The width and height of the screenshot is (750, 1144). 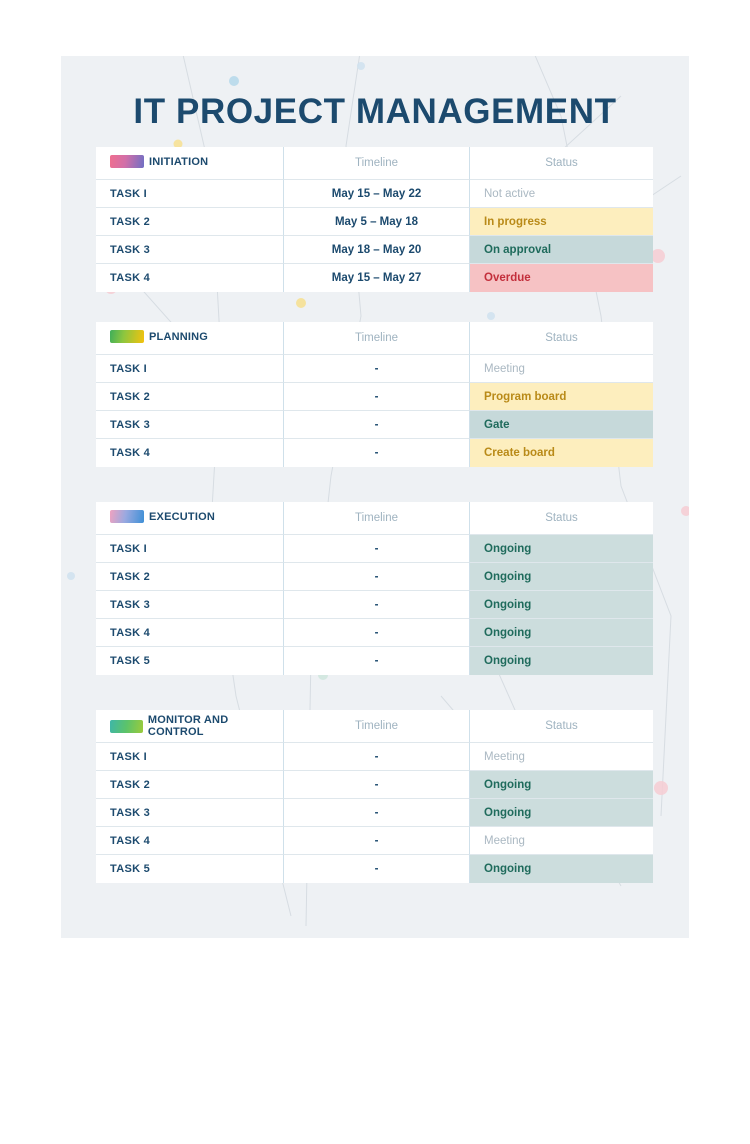 What do you see at coordinates (182, 516) in the screenshot?
I see `section-title: EXECUTION` at bounding box center [182, 516].